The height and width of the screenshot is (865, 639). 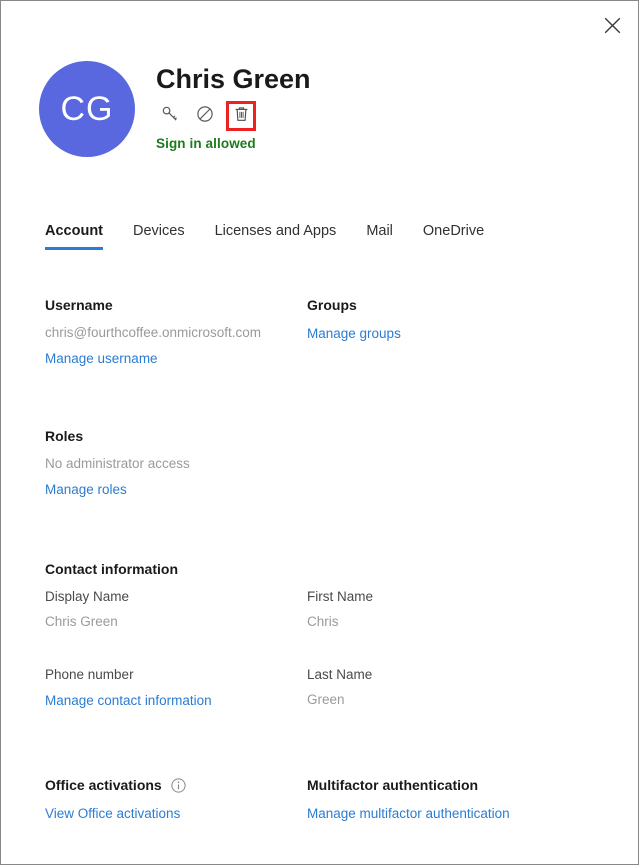 I want to click on last-name-value: Green, so click(x=326, y=699).